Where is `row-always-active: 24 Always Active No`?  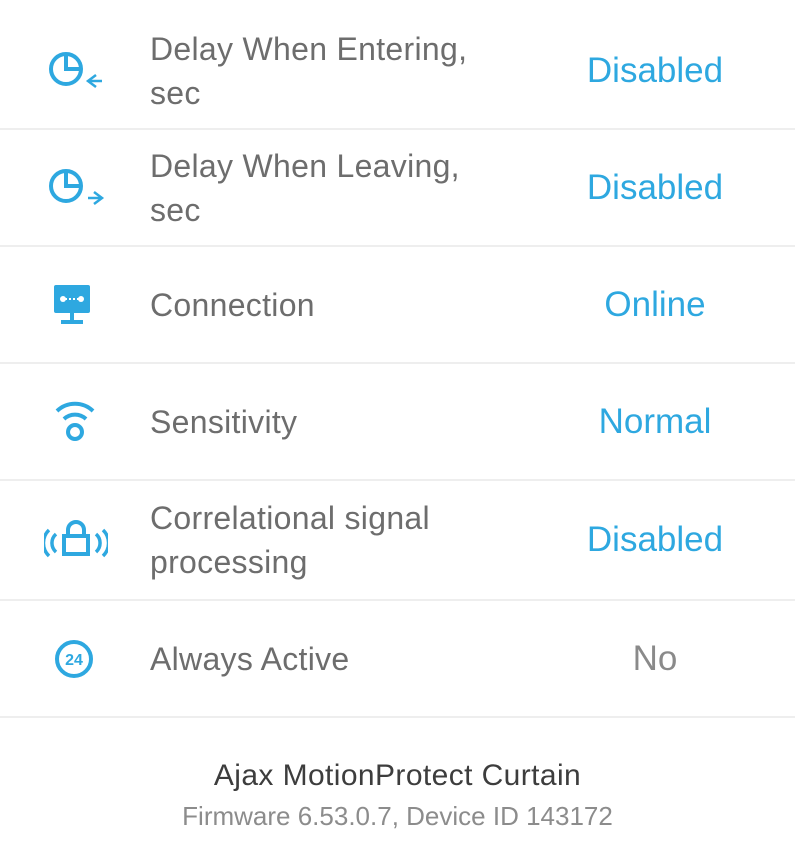 row-always-active: 24 Always Active No is located at coordinates (397, 659).